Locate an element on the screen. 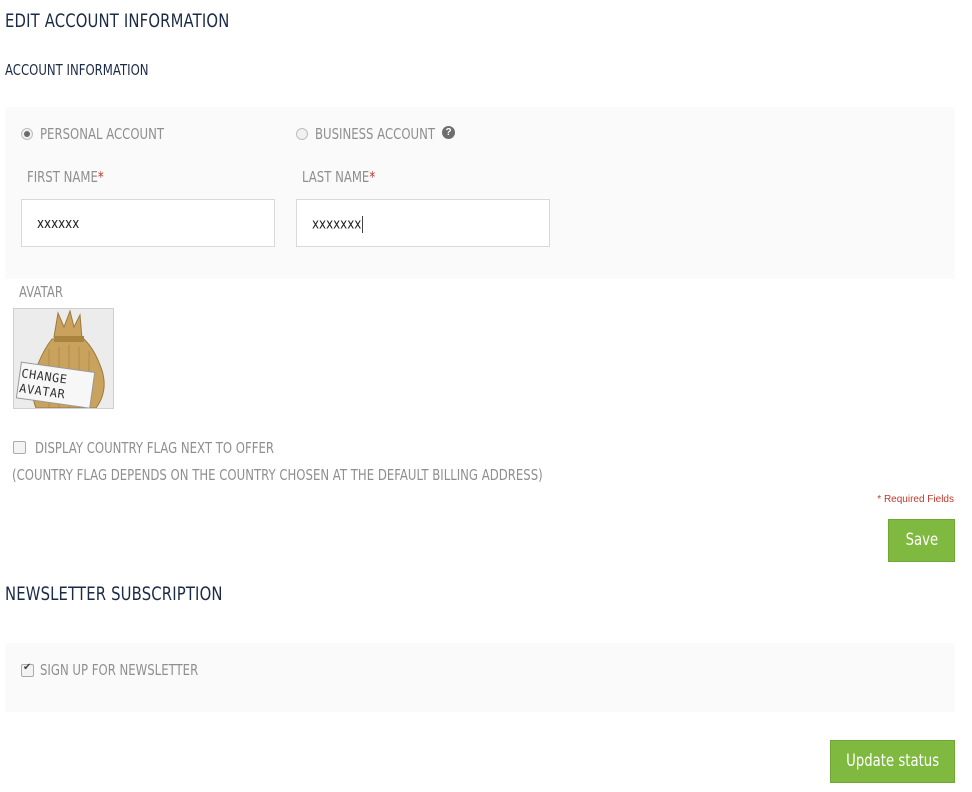 The width and height of the screenshot is (972, 792). business-account-radio is located at coordinates (302, 134).